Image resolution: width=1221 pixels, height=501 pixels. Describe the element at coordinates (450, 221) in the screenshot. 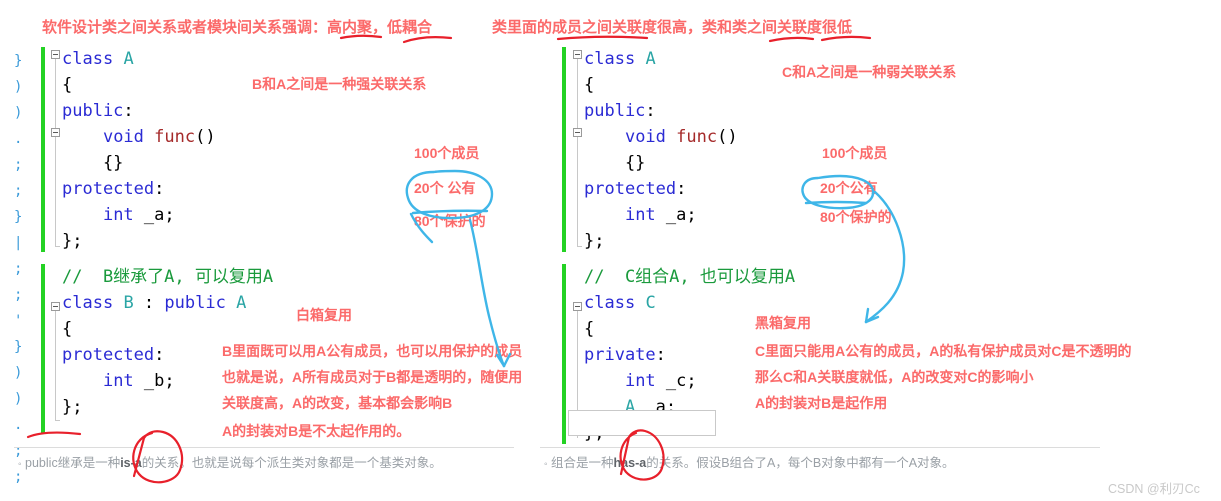

I see `note-left-members-2: 80个保护的` at that location.